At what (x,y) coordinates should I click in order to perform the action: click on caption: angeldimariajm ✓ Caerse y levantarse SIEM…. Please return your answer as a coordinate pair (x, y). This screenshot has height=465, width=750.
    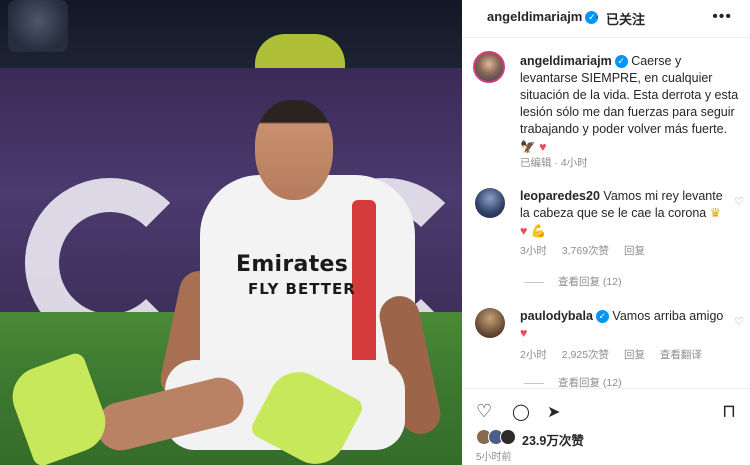
    Looking at the image, I should click on (631, 104).